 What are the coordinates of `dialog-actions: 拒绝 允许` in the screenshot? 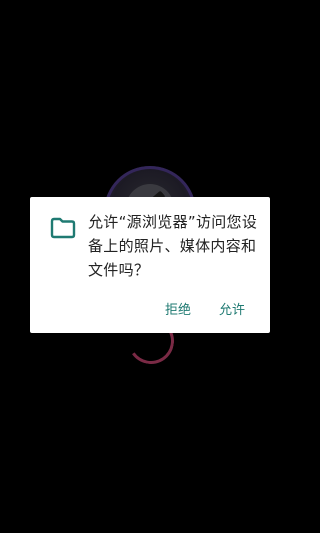 It's located at (150, 313).